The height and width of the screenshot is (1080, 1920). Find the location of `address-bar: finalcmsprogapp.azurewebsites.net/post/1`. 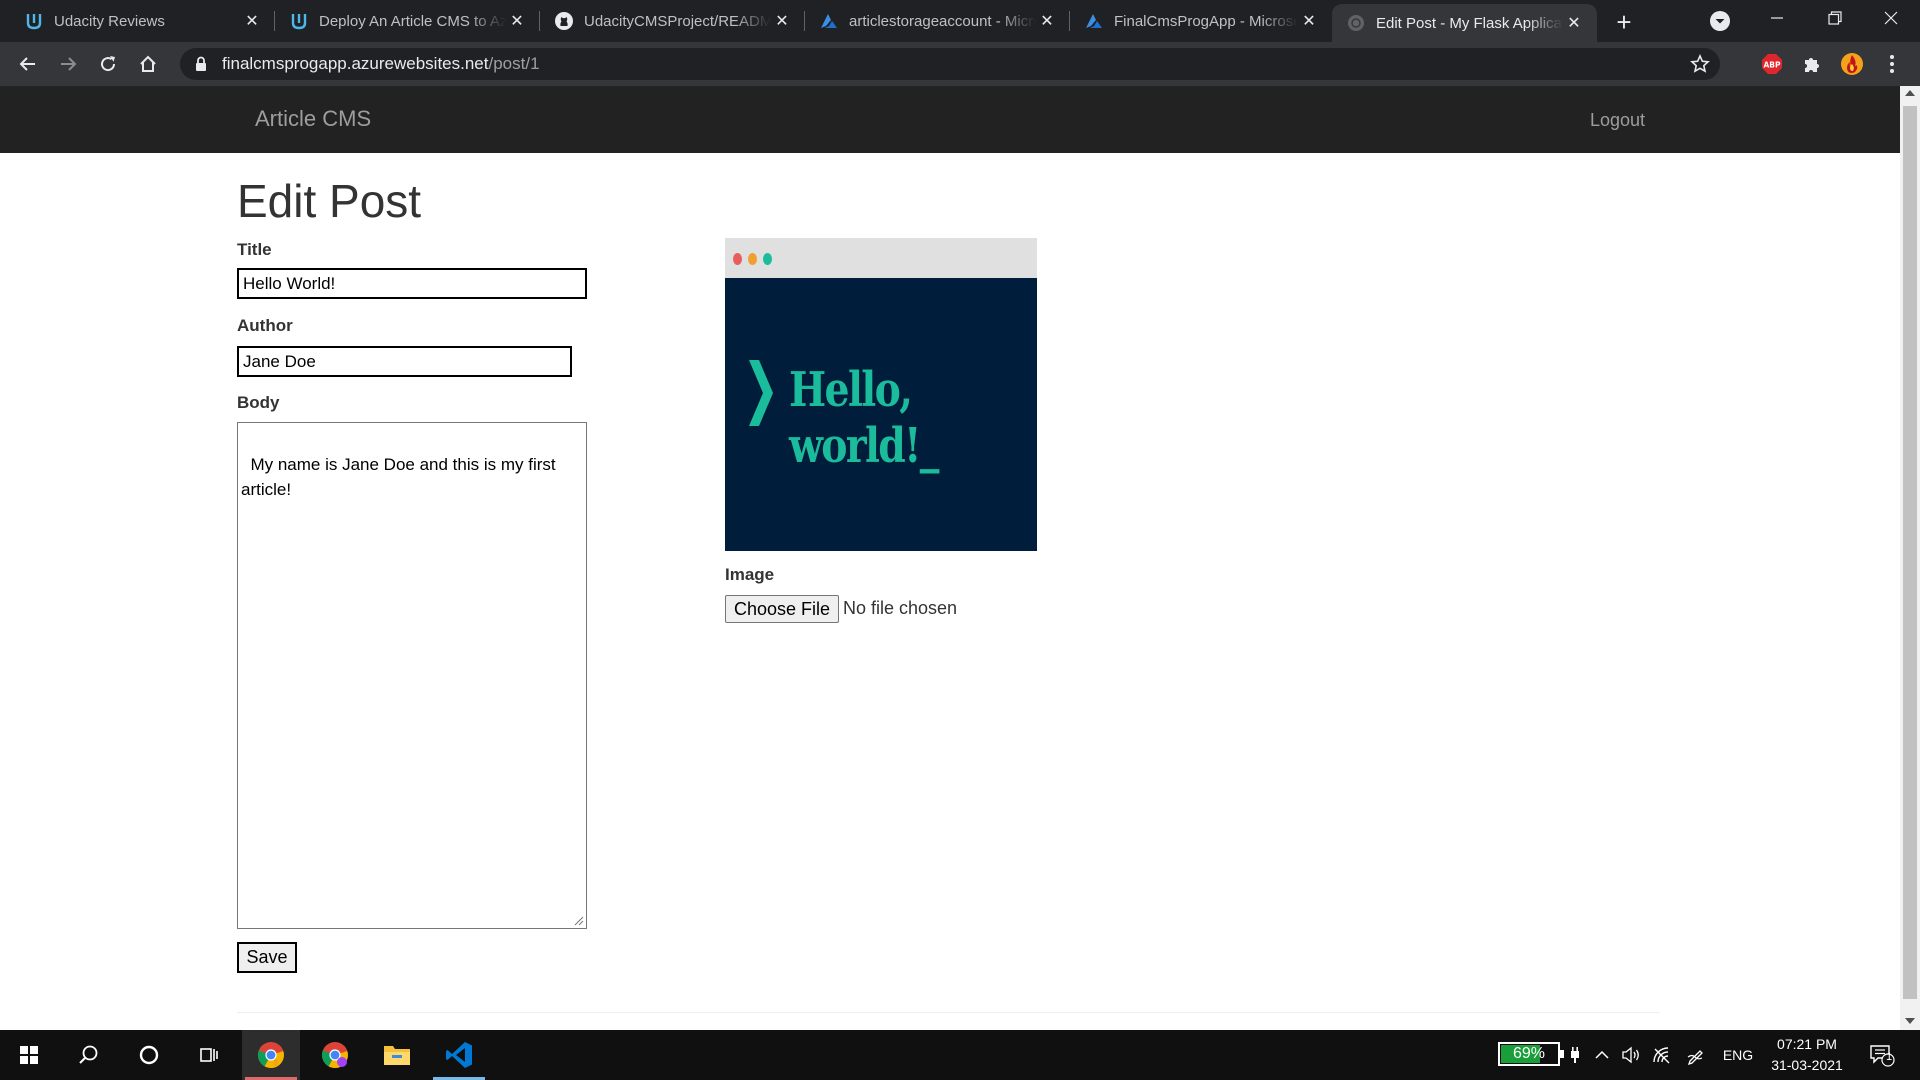

address-bar: finalcmsprogapp.azurewebsites.net/post/1 is located at coordinates (950, 64).